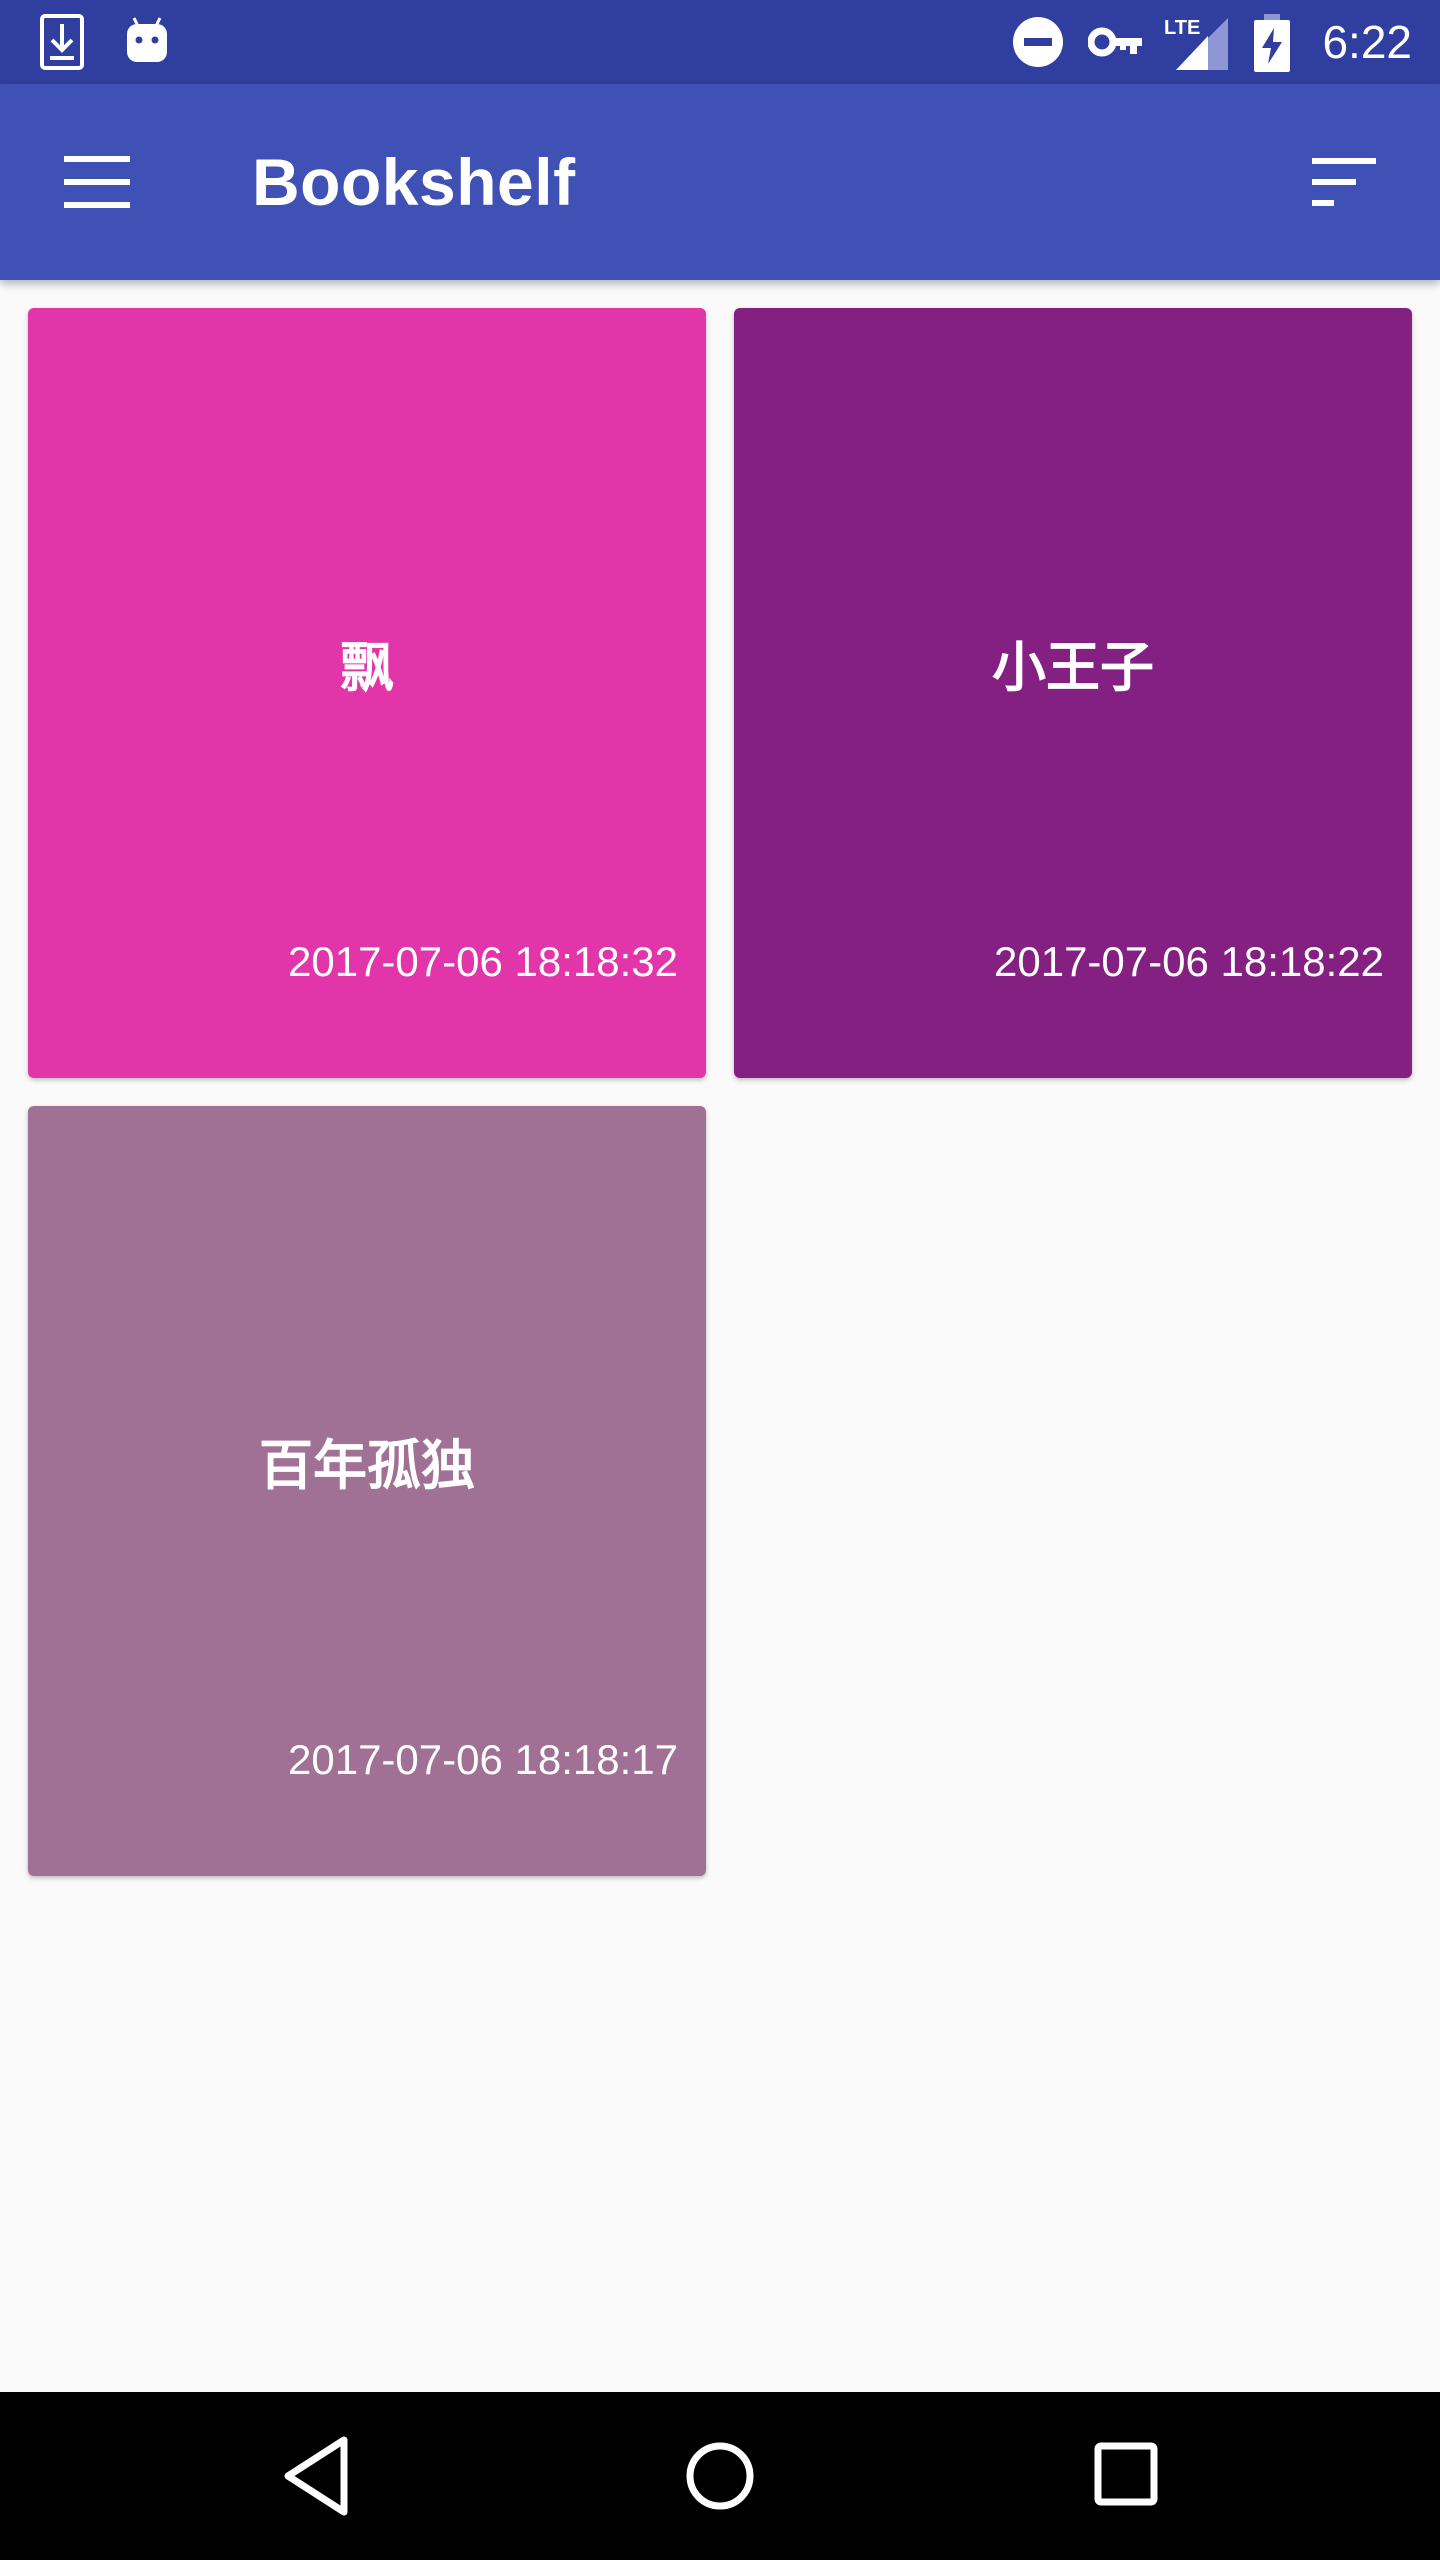 Image resolution: width=1440 pixels, height=2560 pixels. Describe the element at coordinates (1272, 43) in the screenshot. I see `battery-charging-icon` at that location.